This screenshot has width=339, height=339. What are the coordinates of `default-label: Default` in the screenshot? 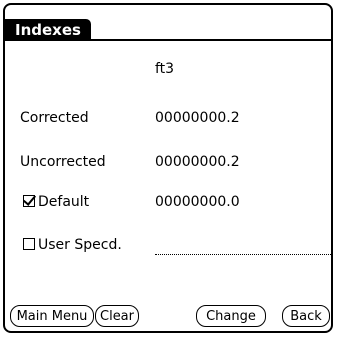 It's located at (64, 202).